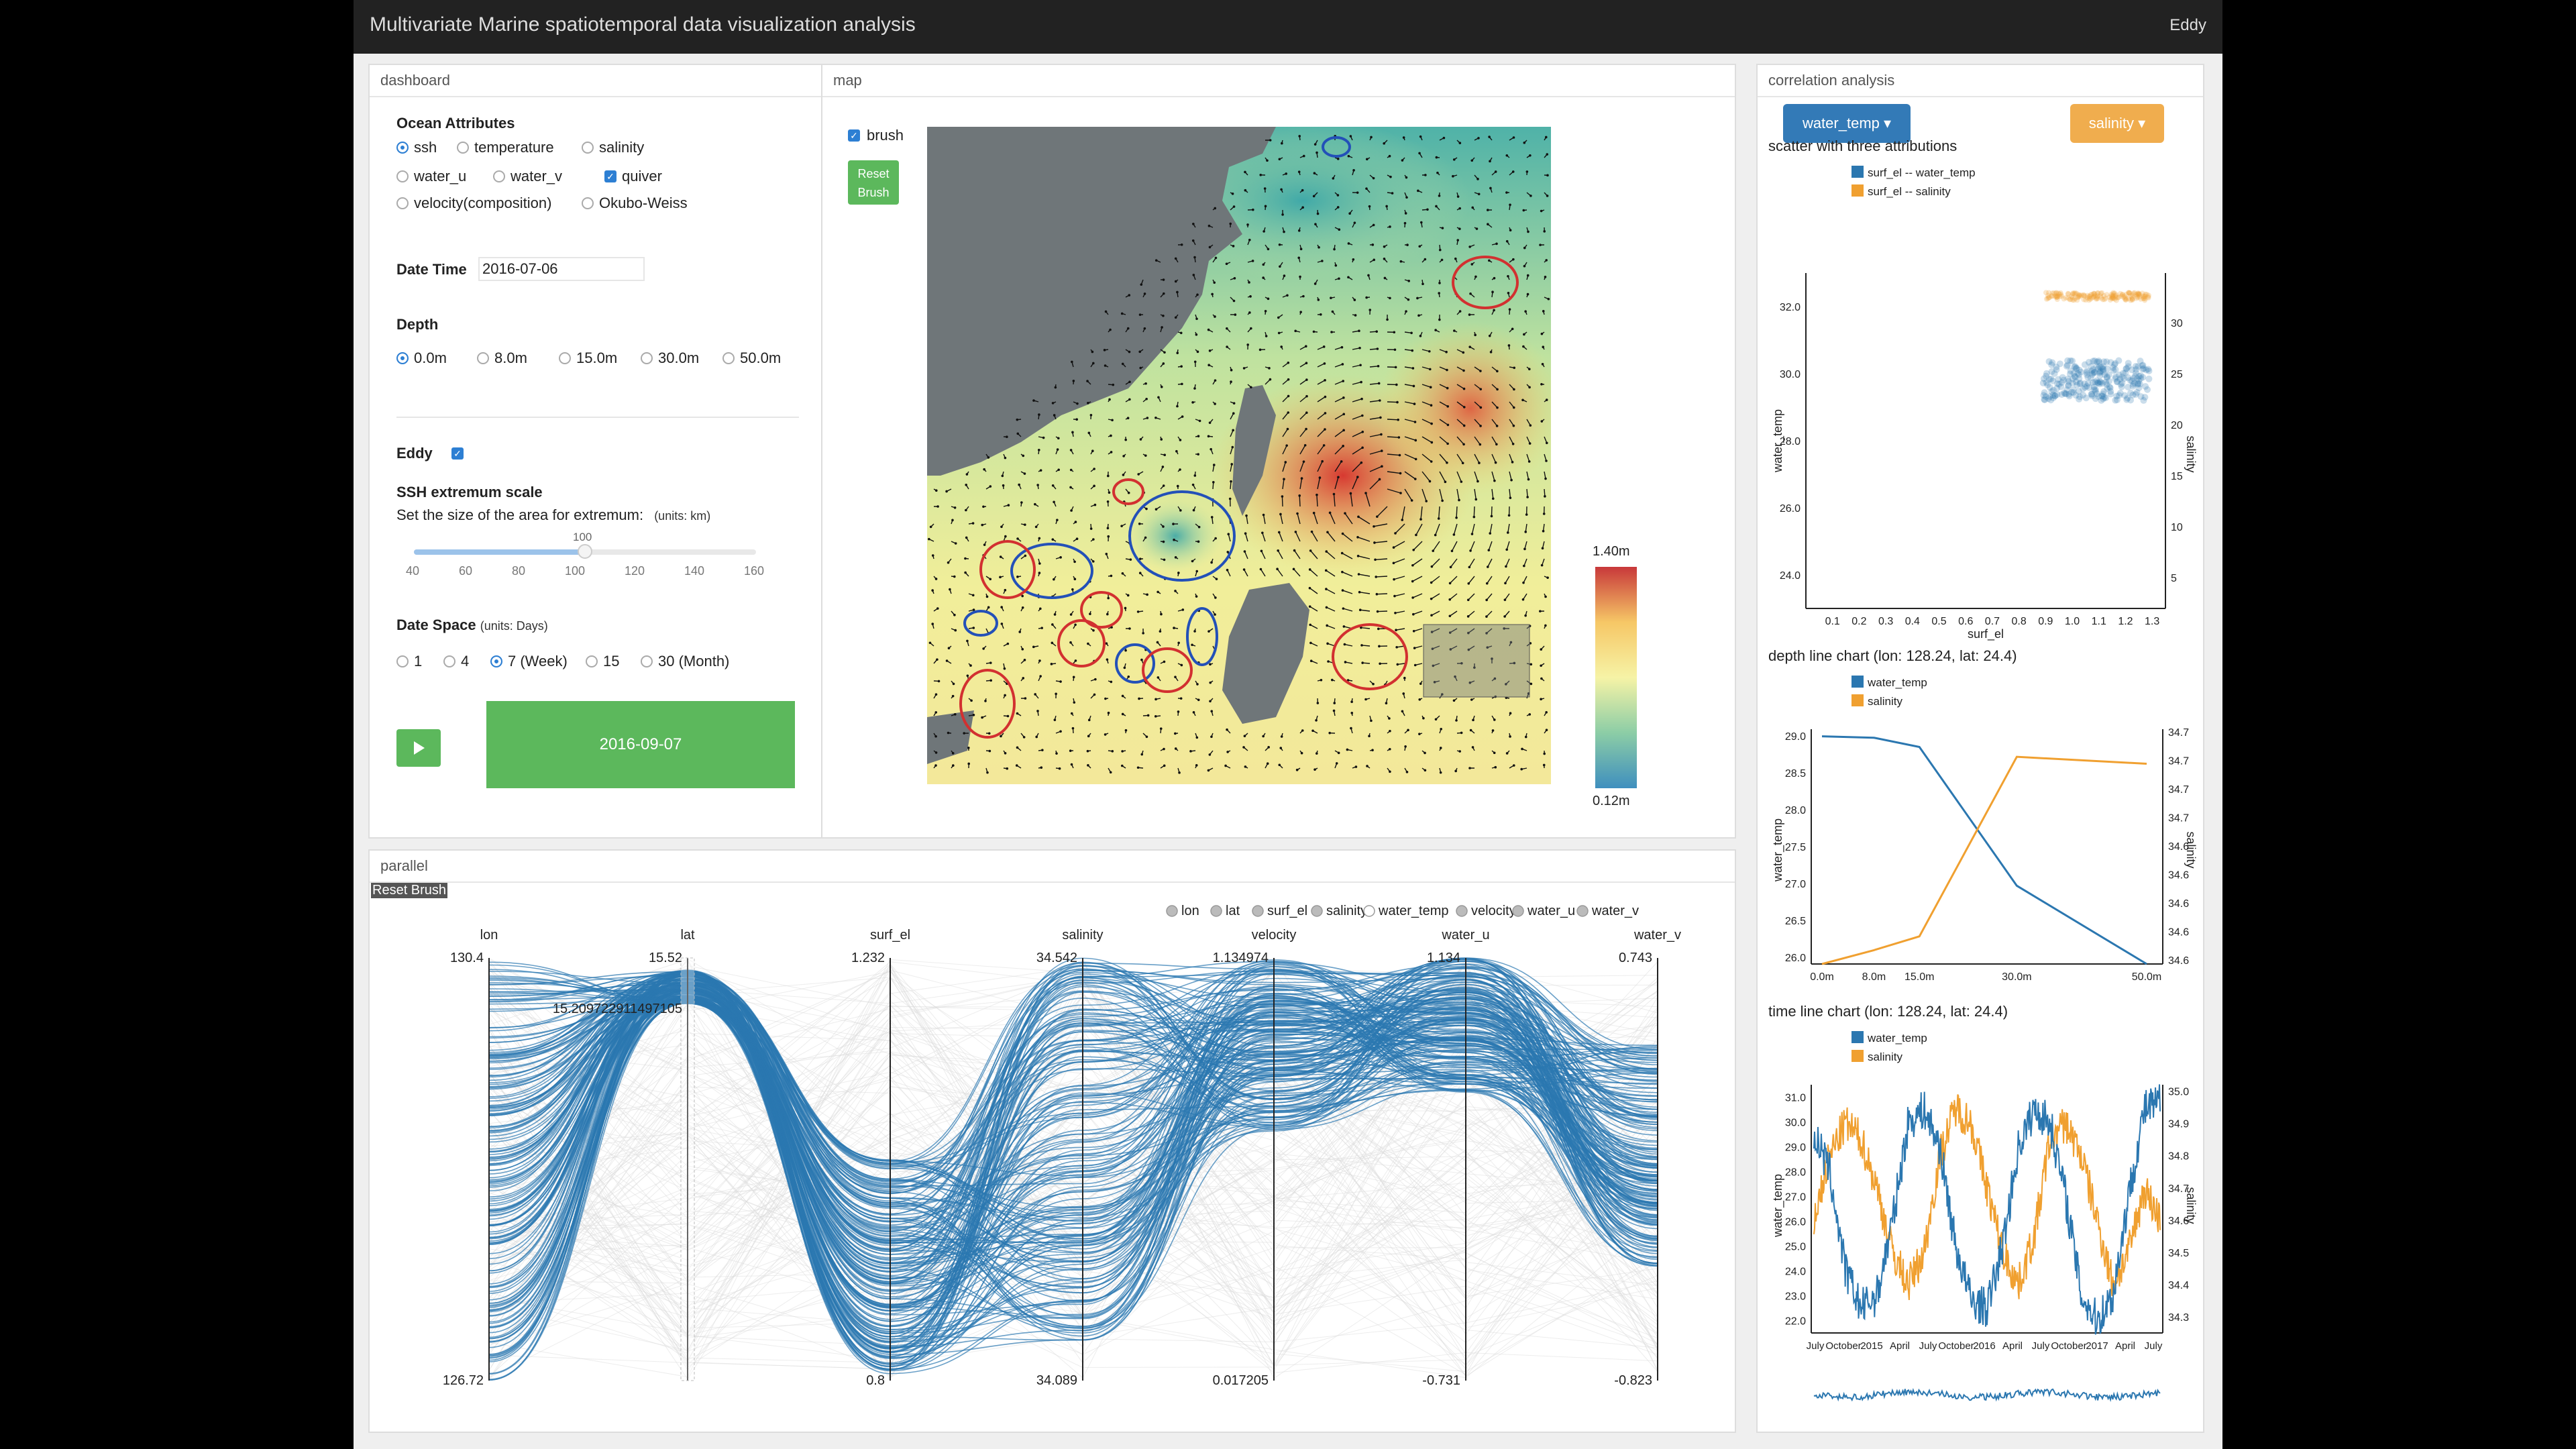  Describe the element at coordinates (455, 123) in the screenshot. I see `ocean-attributes-heading: Ocean Attributes` at that location.